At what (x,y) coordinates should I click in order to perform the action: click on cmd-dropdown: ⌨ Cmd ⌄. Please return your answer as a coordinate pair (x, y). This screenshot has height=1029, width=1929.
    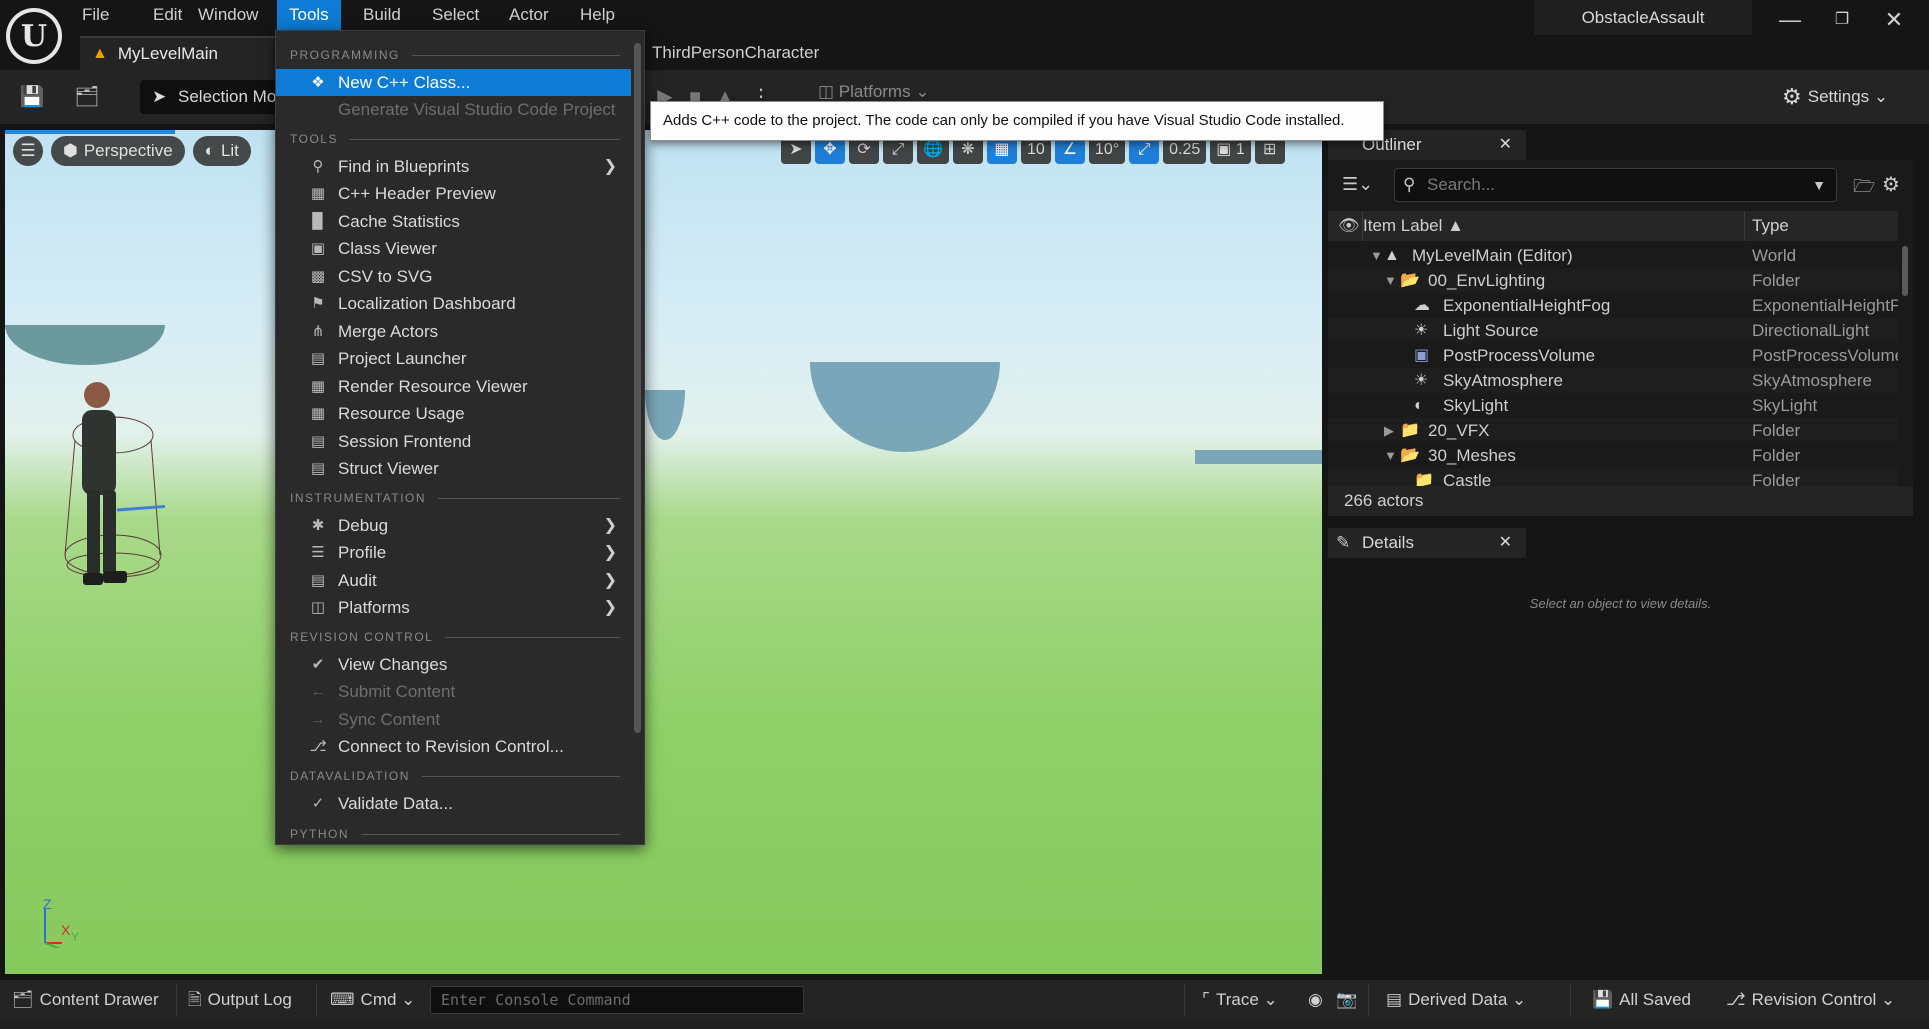
    Looking at the image, I should click on (372, 1000).